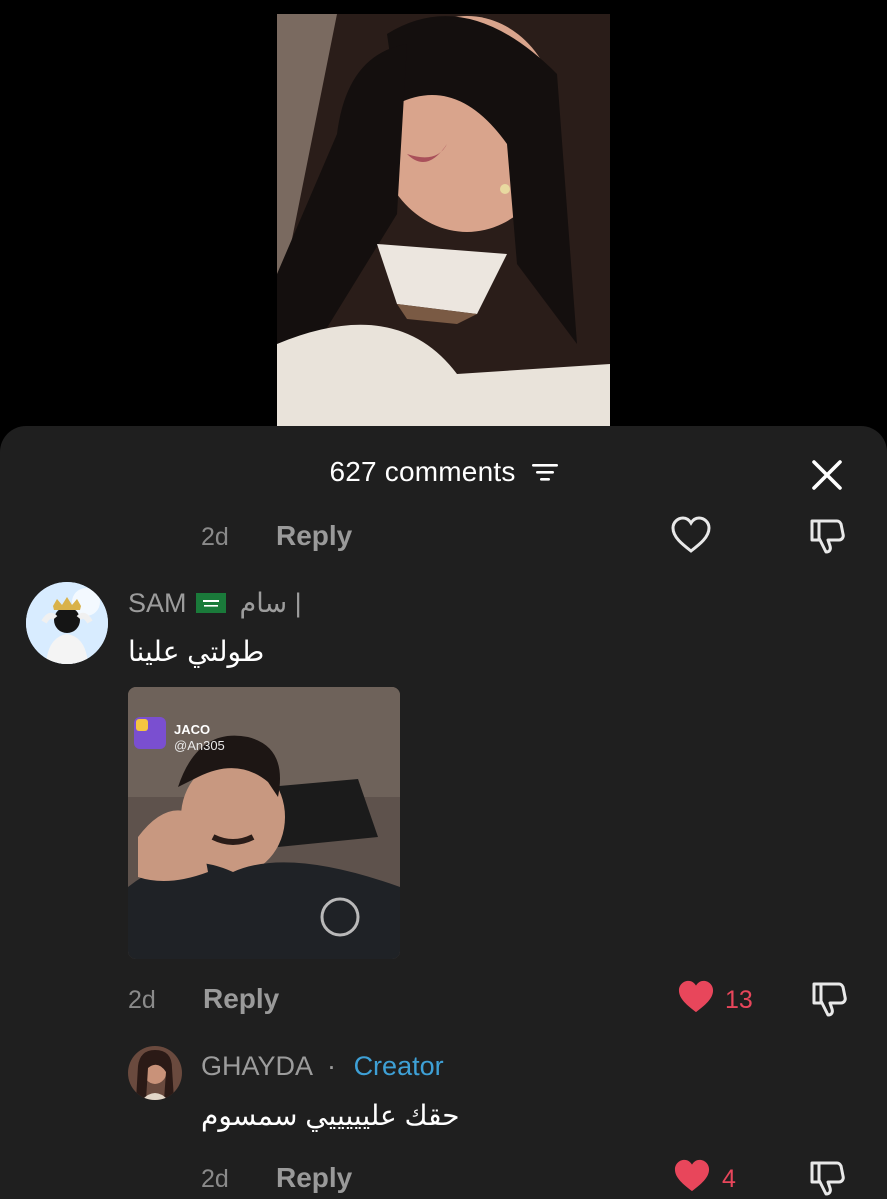  What do you see at coordinates (739, 1000) in the screenshot?
I see `like-count: 13` at bounding box center [739, 1000].